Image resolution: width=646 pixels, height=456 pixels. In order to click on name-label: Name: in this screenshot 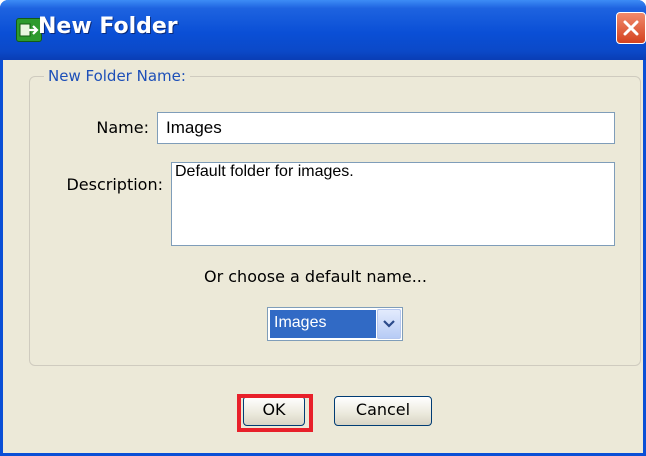, I will do `click(122, 127)`.